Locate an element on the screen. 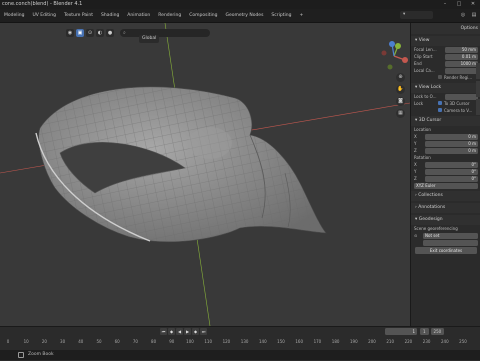 Image resolution: width=480 pixels, height=361 pixels. scene-selector: ▾ is located at coordinates (416, 15).